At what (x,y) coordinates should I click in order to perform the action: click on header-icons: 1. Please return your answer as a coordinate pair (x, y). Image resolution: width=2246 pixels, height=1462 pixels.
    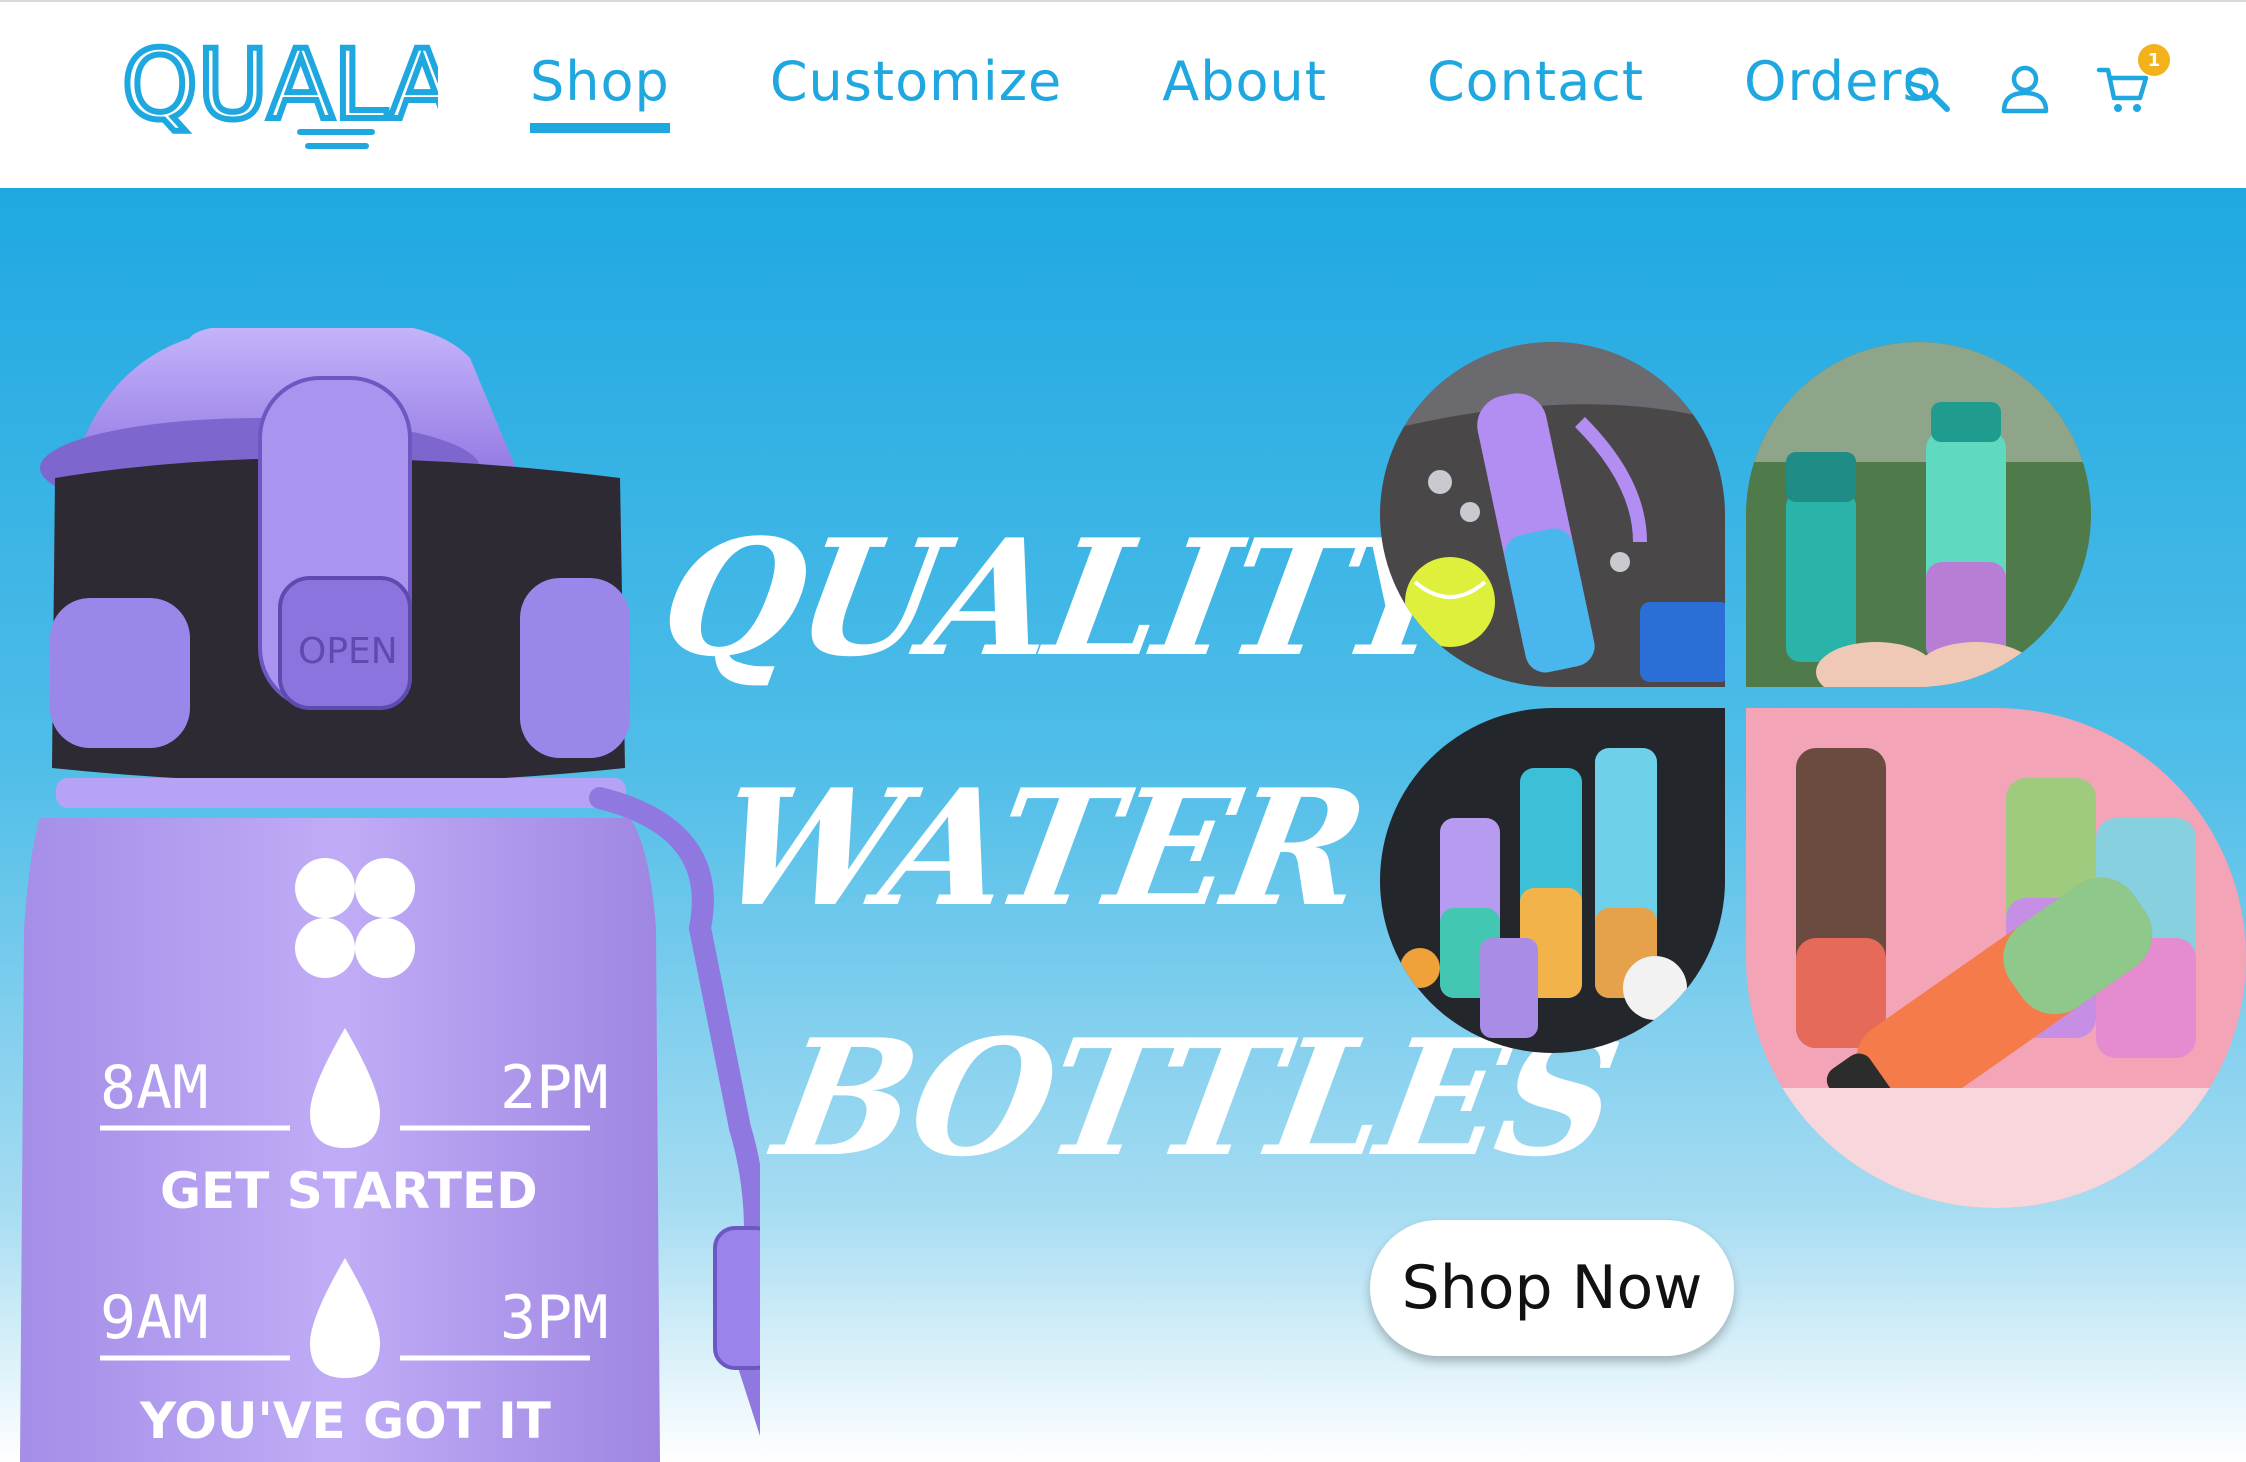
    Looking at the image, I should click on (2035, 80).